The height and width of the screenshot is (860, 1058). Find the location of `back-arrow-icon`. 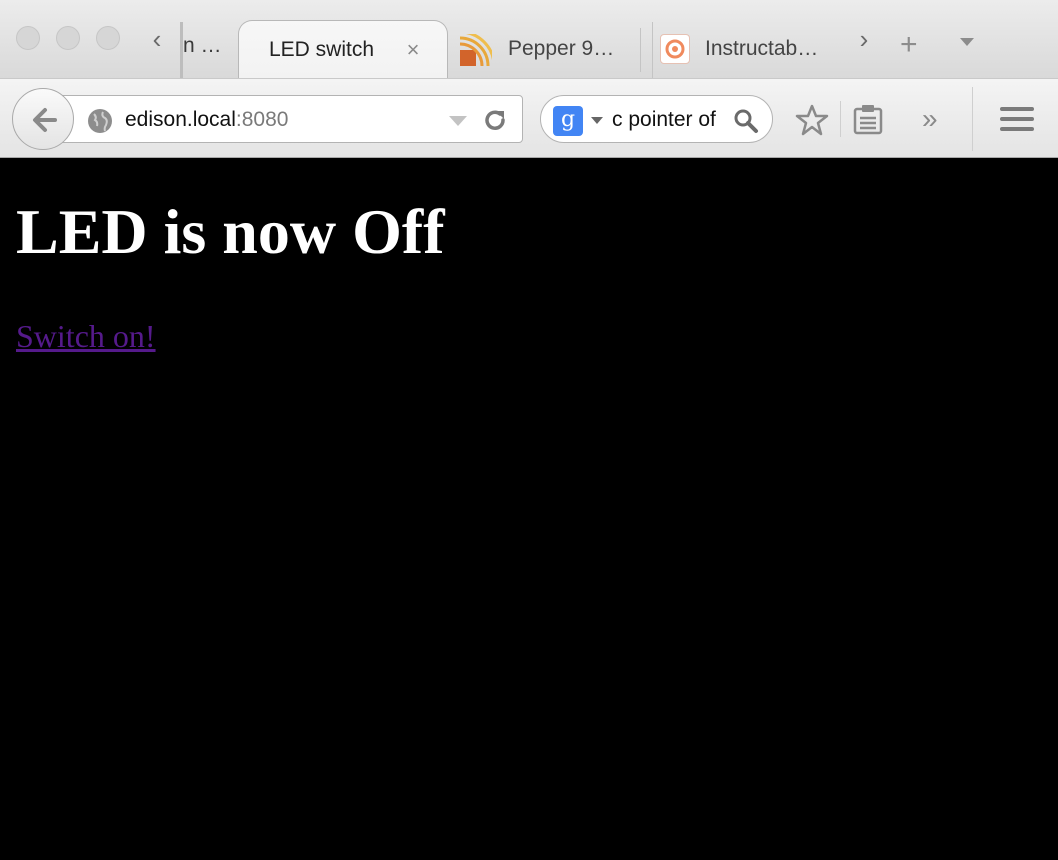

back-arrow-icon is located at coordinates (45, 120).